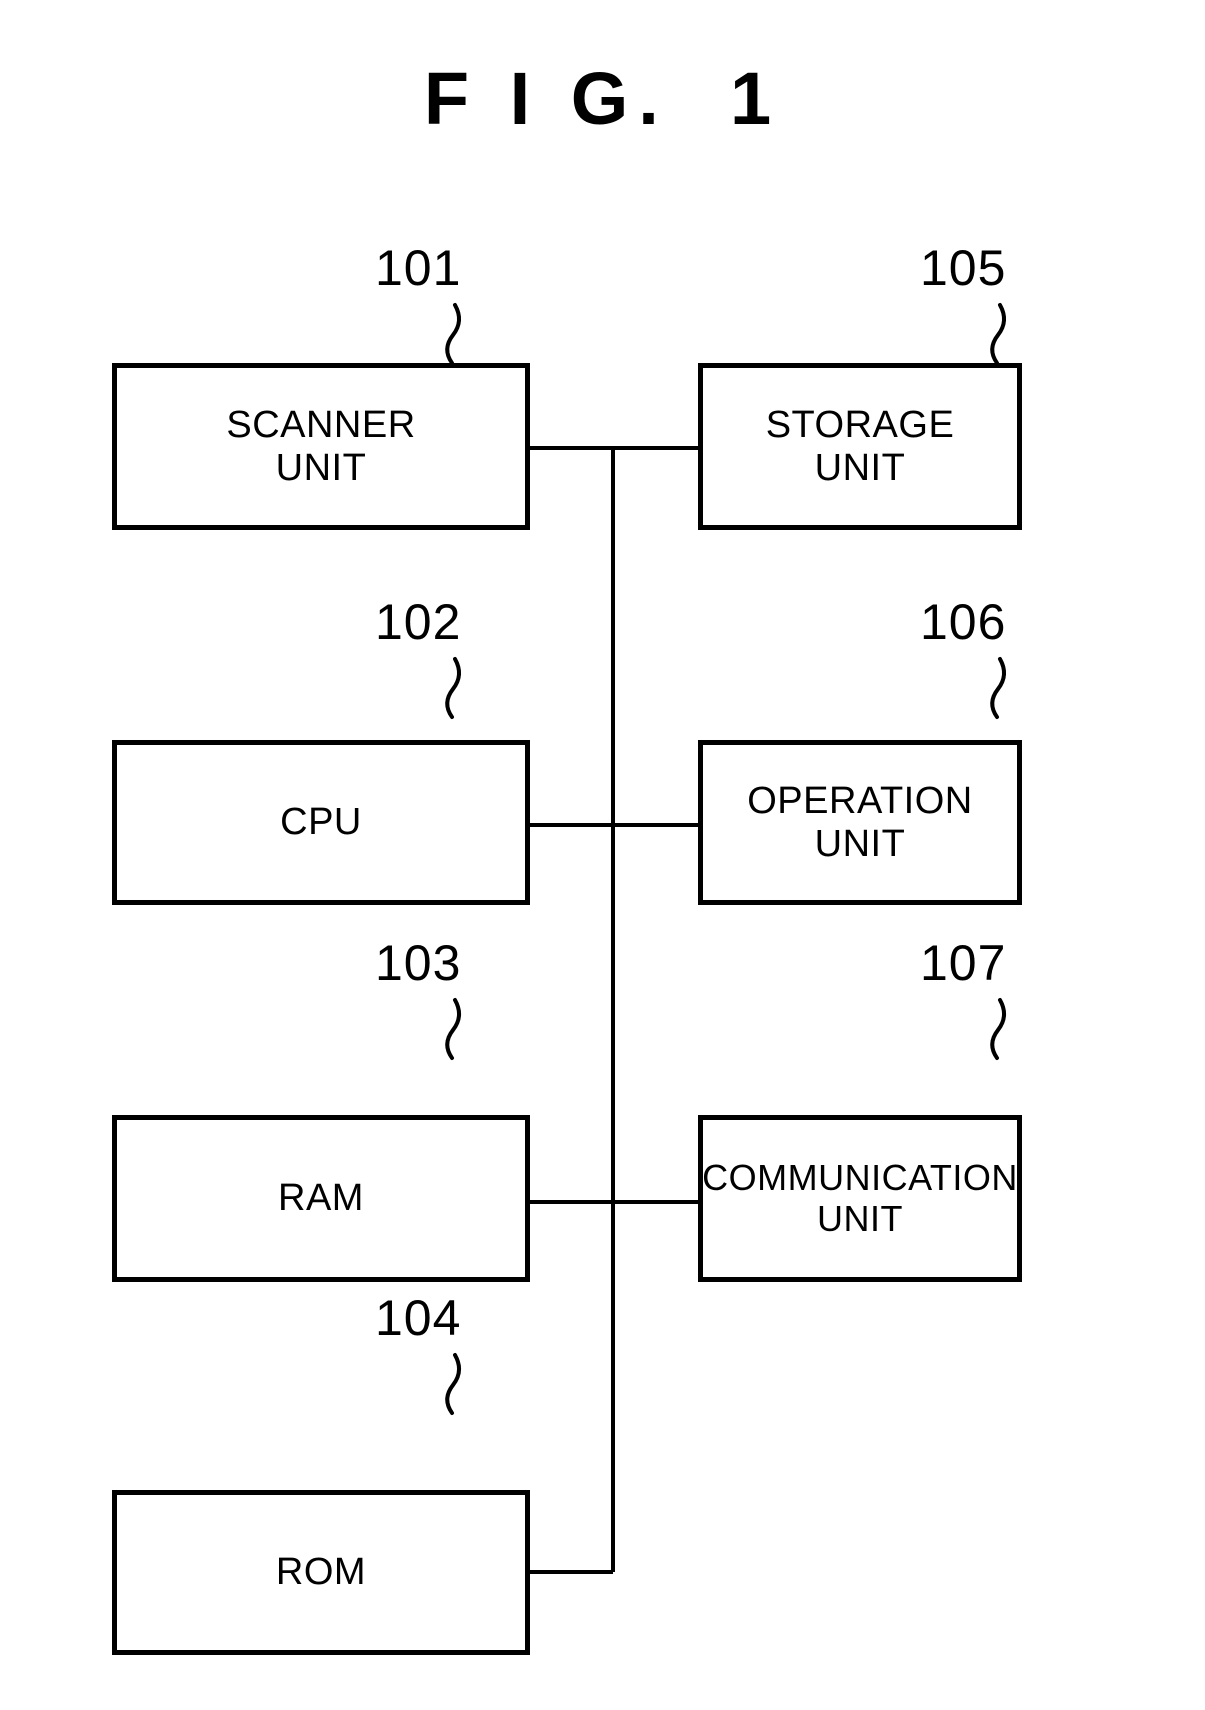 The width and height of the screenshot is (1205, 1710). What do you see at coordinates (963, 963) in the screenshot?
I see `ref-numeral-107: 107` at bounding box center [963, 963].